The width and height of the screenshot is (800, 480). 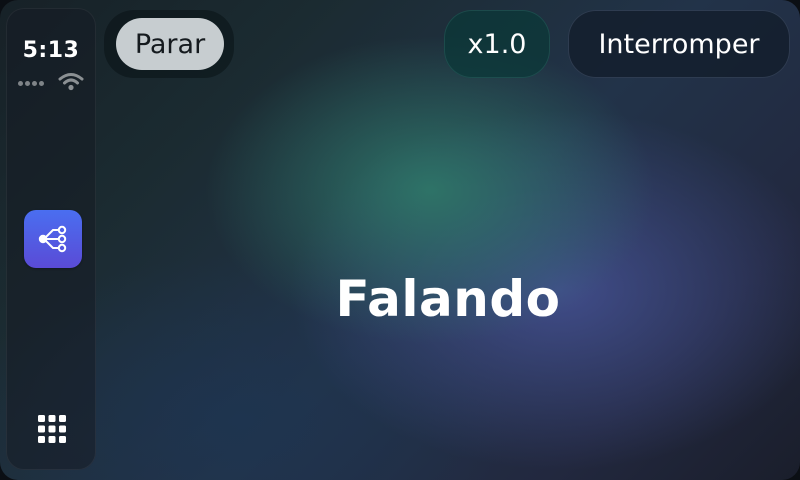 What do you see at coordinates (51, 50) in the screenshot?
I see `status-time: 5:13` at bounding box center [51, 50].